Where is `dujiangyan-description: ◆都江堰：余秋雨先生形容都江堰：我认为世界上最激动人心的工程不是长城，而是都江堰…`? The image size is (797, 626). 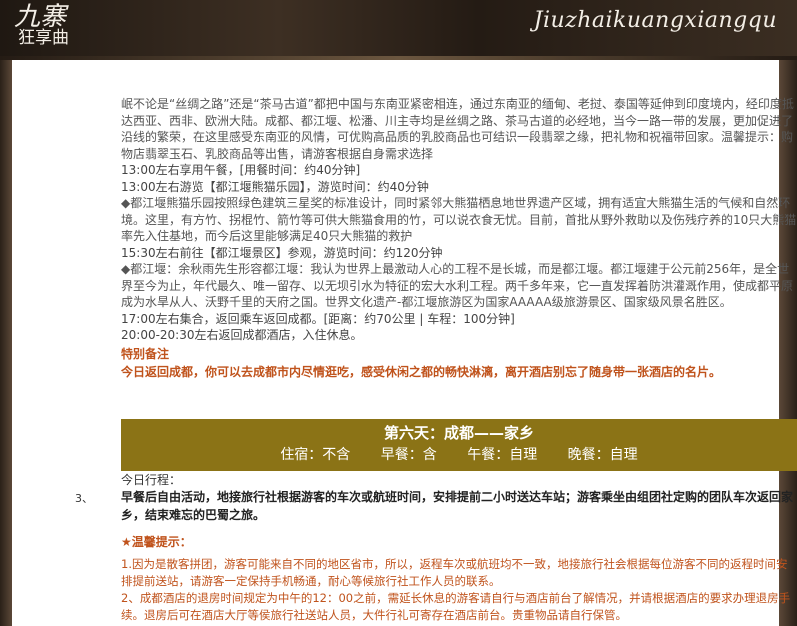 dujiangyan-description: ◆都江堰：余秋雨先生形容都江堰：我认为世界上最激动人心的工程不是长城，而是都江堰… is located at coordinates (457, 285).